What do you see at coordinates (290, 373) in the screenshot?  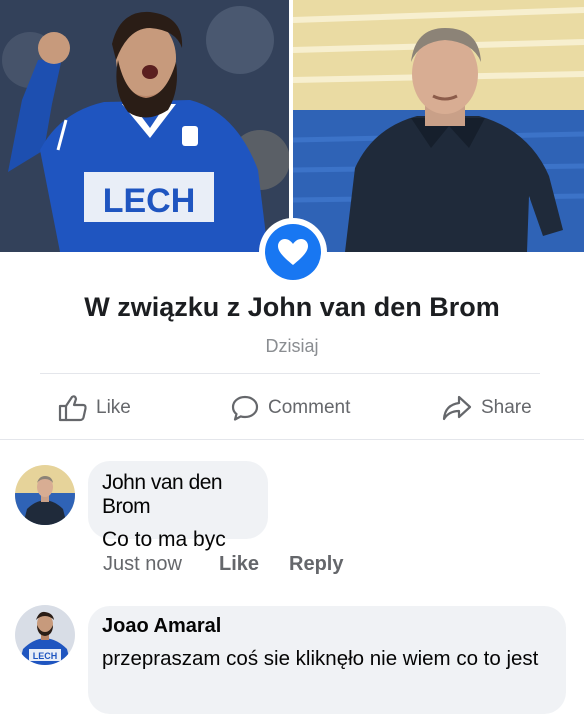 I see `divider-top` at bounding box center [290, 373].